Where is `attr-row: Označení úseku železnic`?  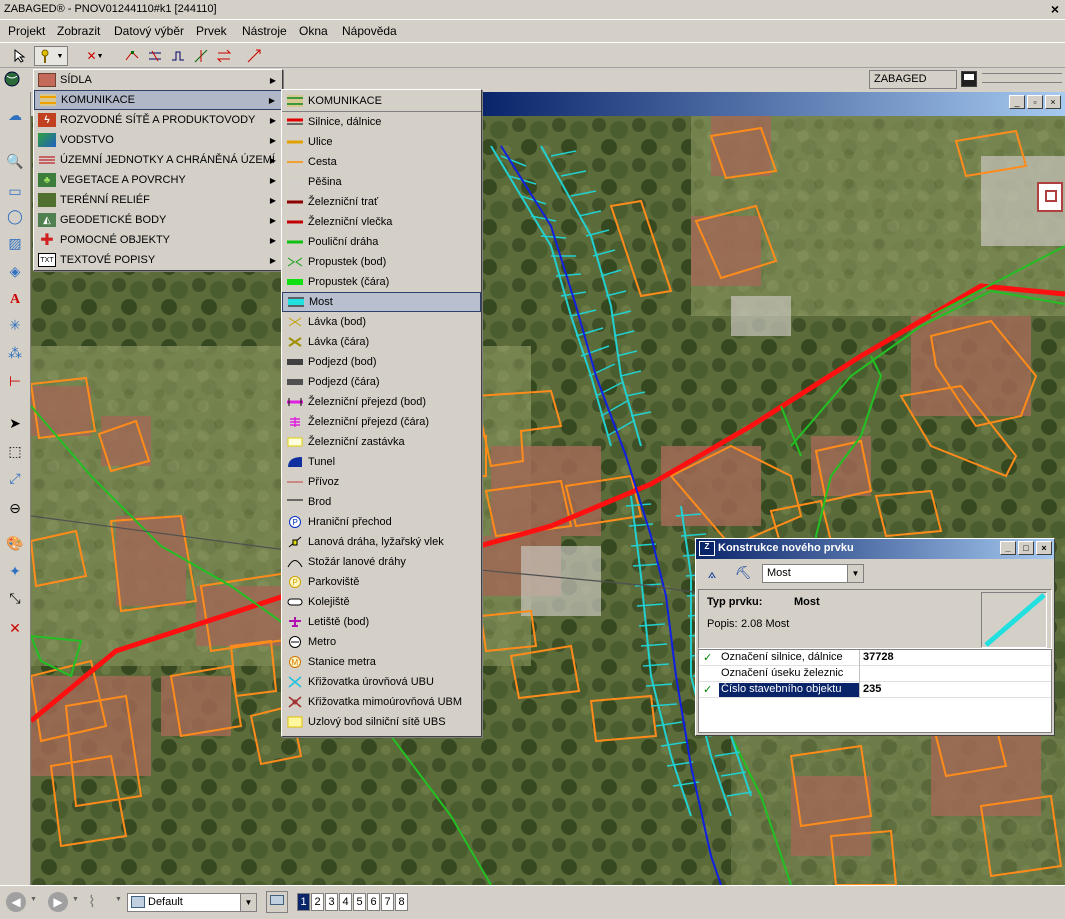
attr-row: Označení úseku železnic is located at coordinates (875, 674).